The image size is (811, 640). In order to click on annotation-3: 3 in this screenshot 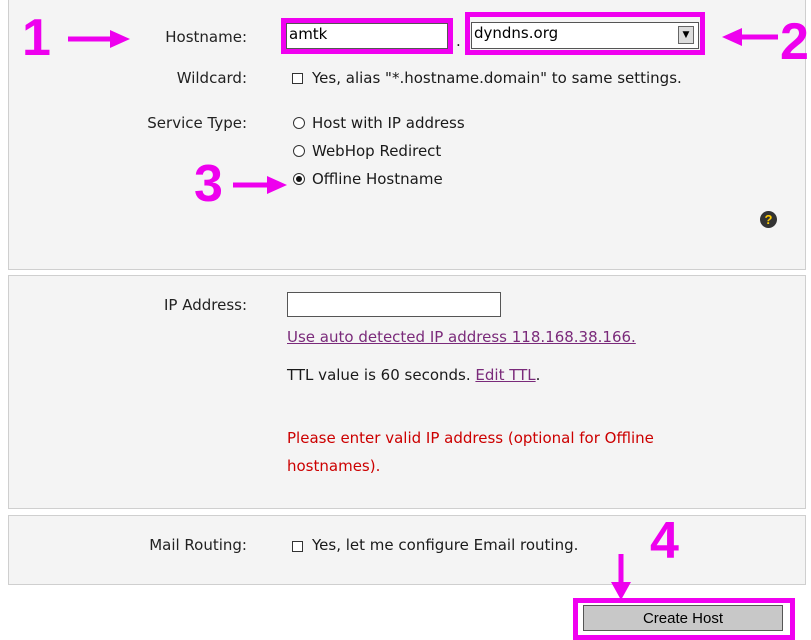, I will do `click(208, 184)`.